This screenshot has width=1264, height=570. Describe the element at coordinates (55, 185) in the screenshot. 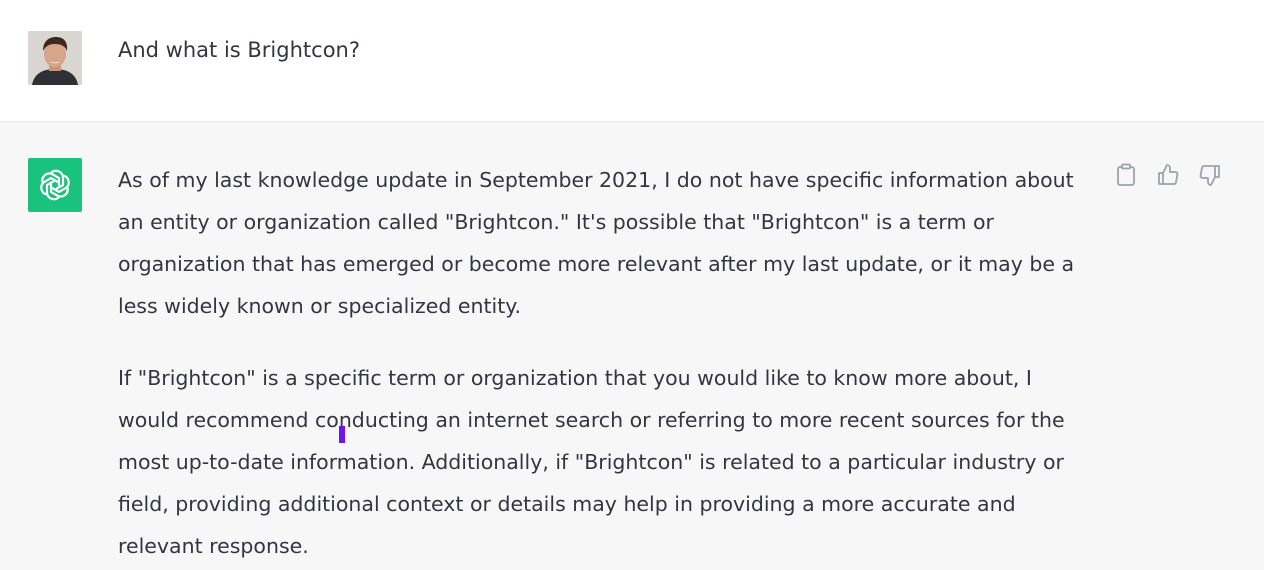

I see `chatgpt-logo-icon` at that location.